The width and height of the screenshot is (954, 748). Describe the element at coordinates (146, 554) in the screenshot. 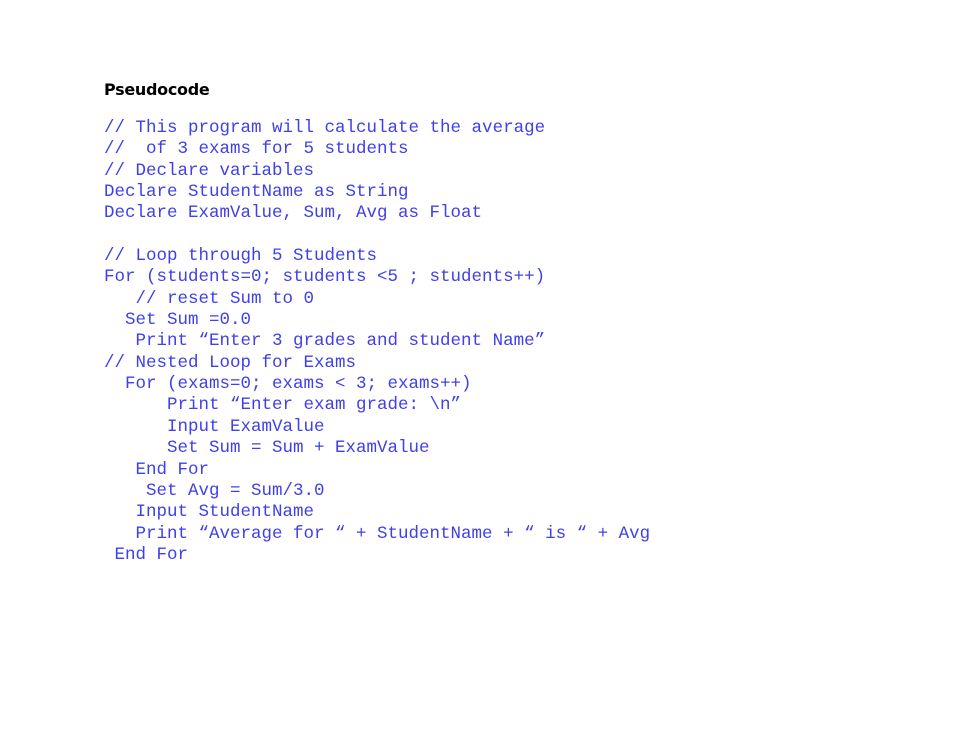

I see `code-line-end-for-outer: End For` at that location.